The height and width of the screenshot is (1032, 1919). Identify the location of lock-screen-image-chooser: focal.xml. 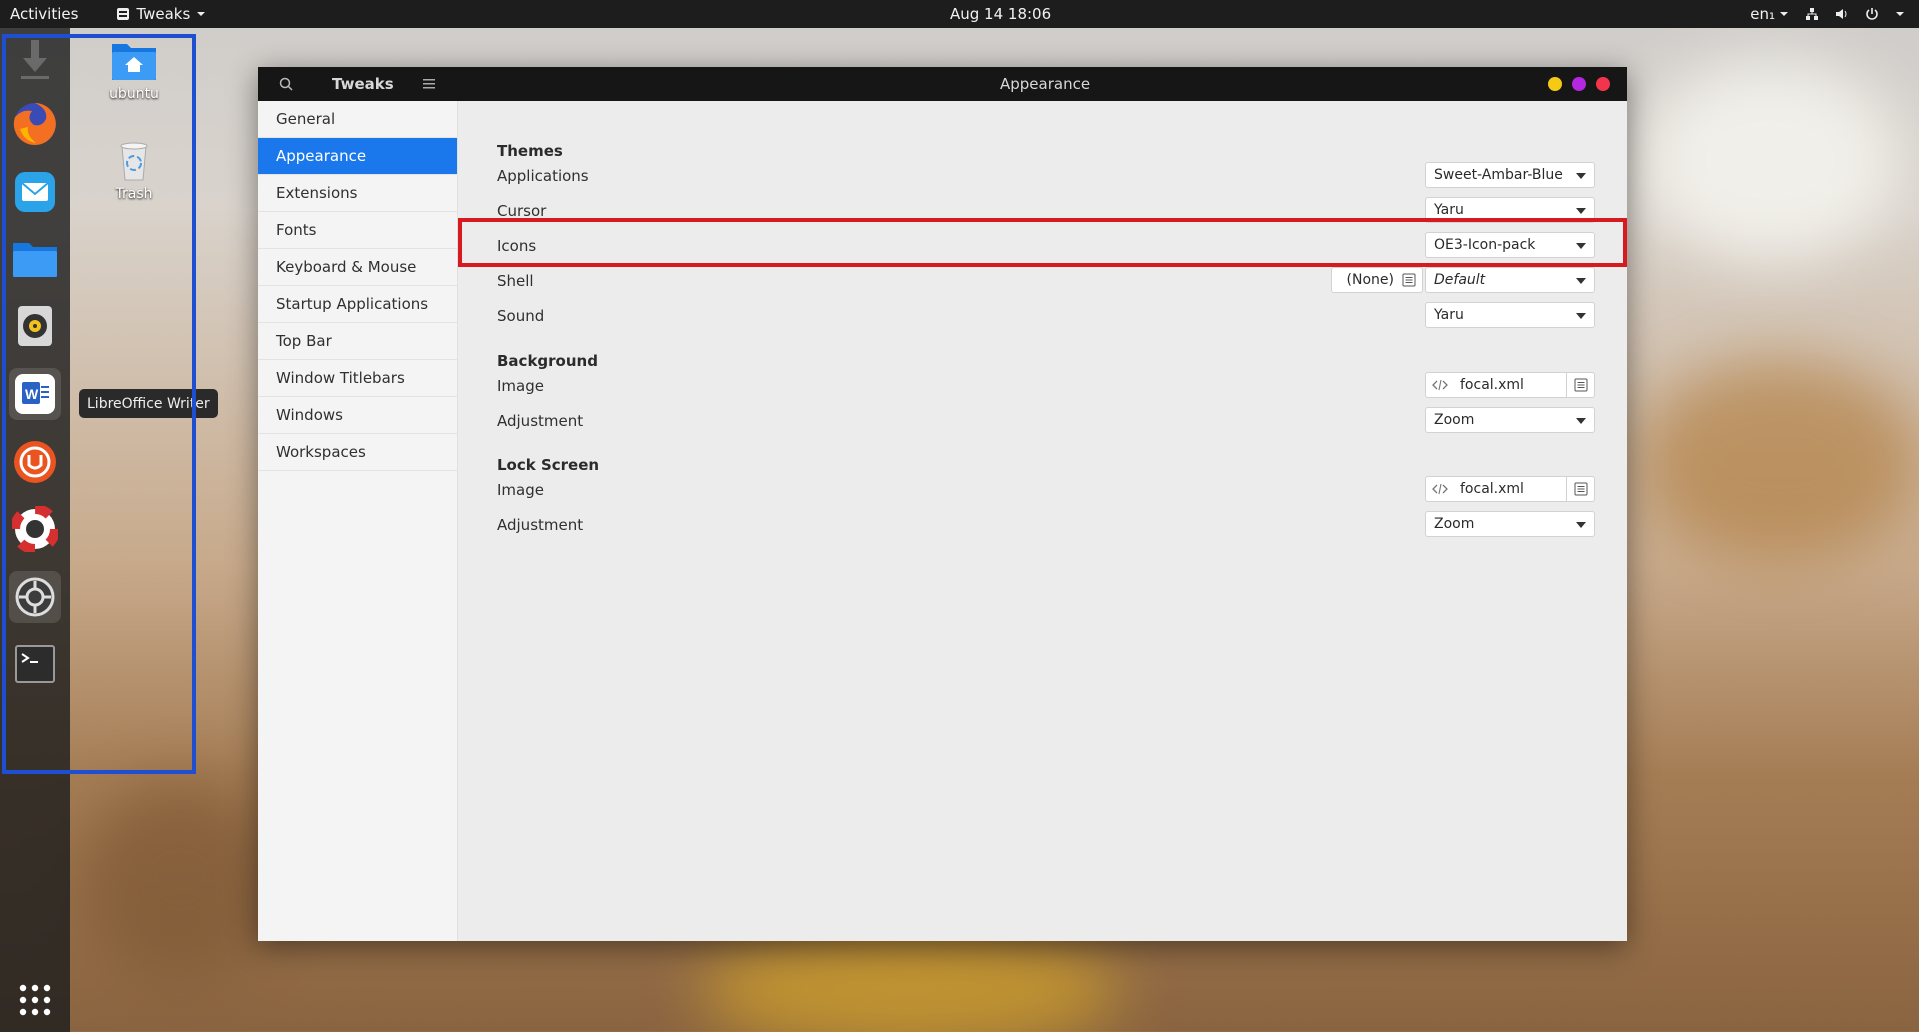
(1510, 489).